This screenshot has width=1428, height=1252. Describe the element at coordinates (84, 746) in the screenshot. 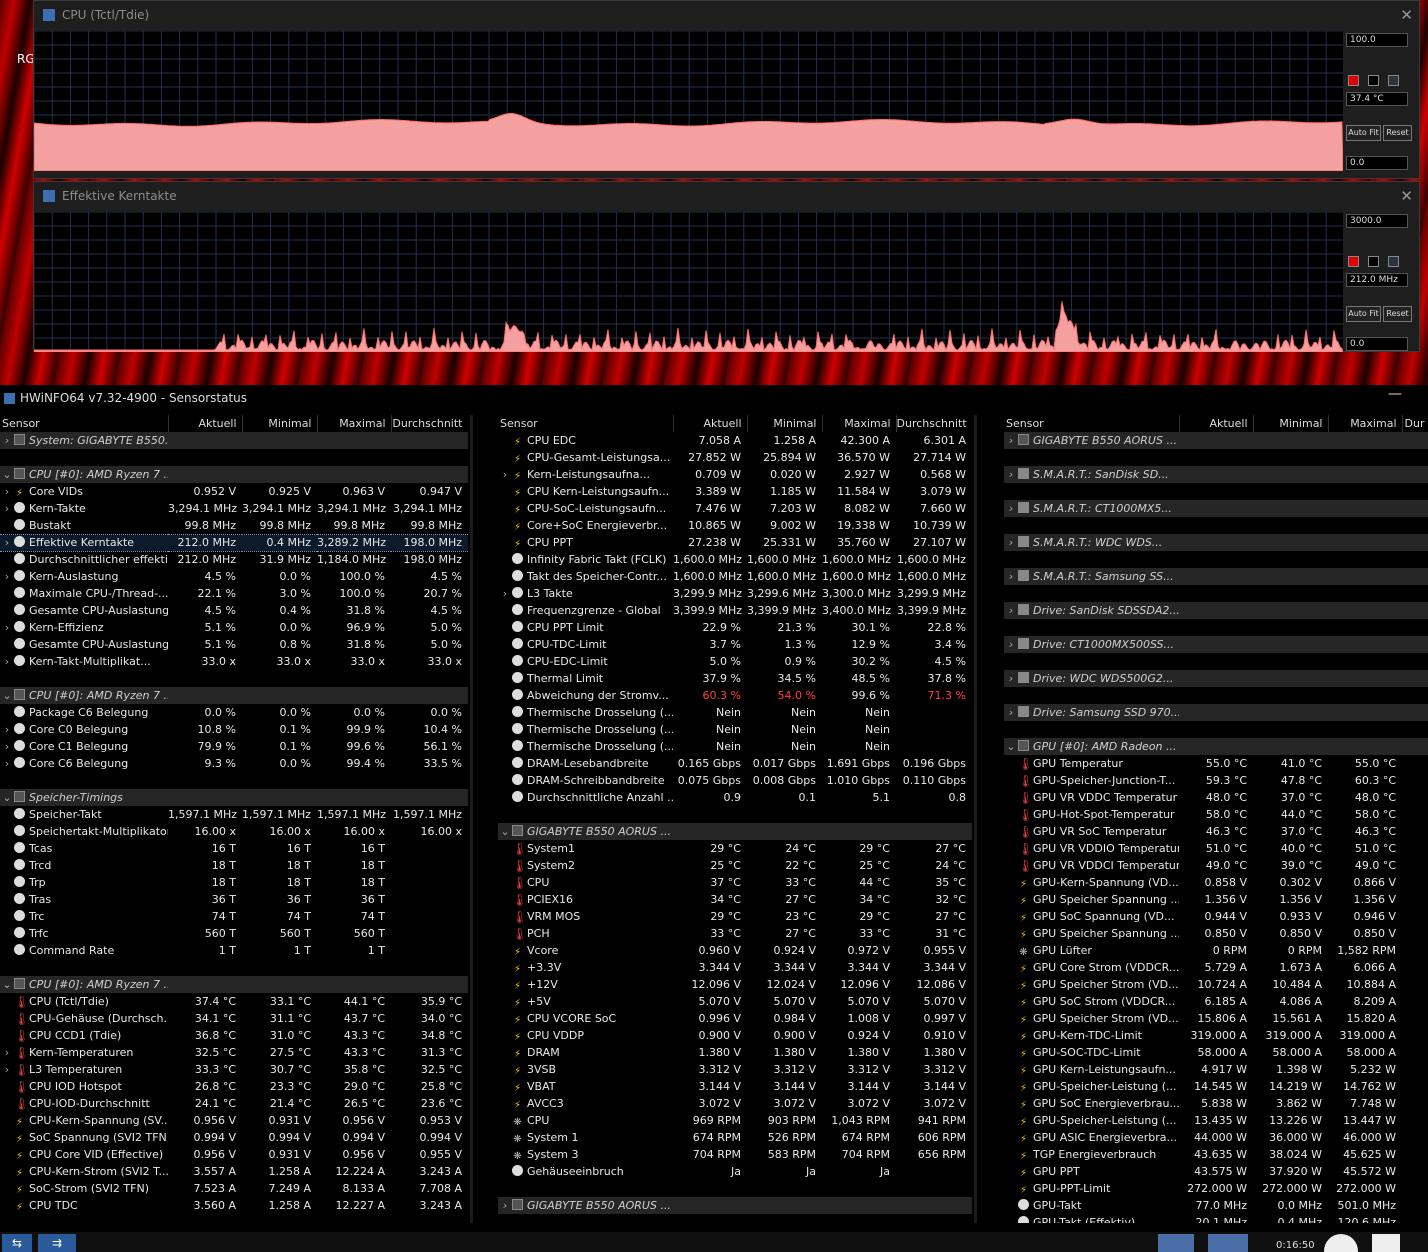

I see `sensor-name-cell: › Core C1 Belegung` at that location.